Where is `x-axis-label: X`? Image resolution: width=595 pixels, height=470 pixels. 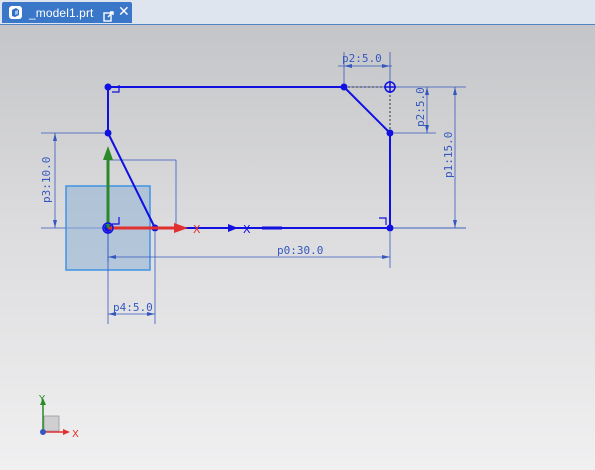 x-axis-label: X is located at coordinates (197, 229).